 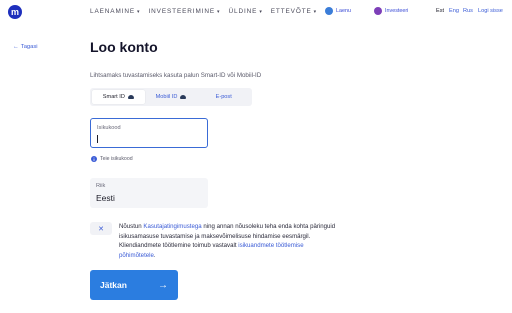 What do you see at coordinates (440, 11) in the screenshot?
I see `language-est: Est` at bounding box center [440, 11].